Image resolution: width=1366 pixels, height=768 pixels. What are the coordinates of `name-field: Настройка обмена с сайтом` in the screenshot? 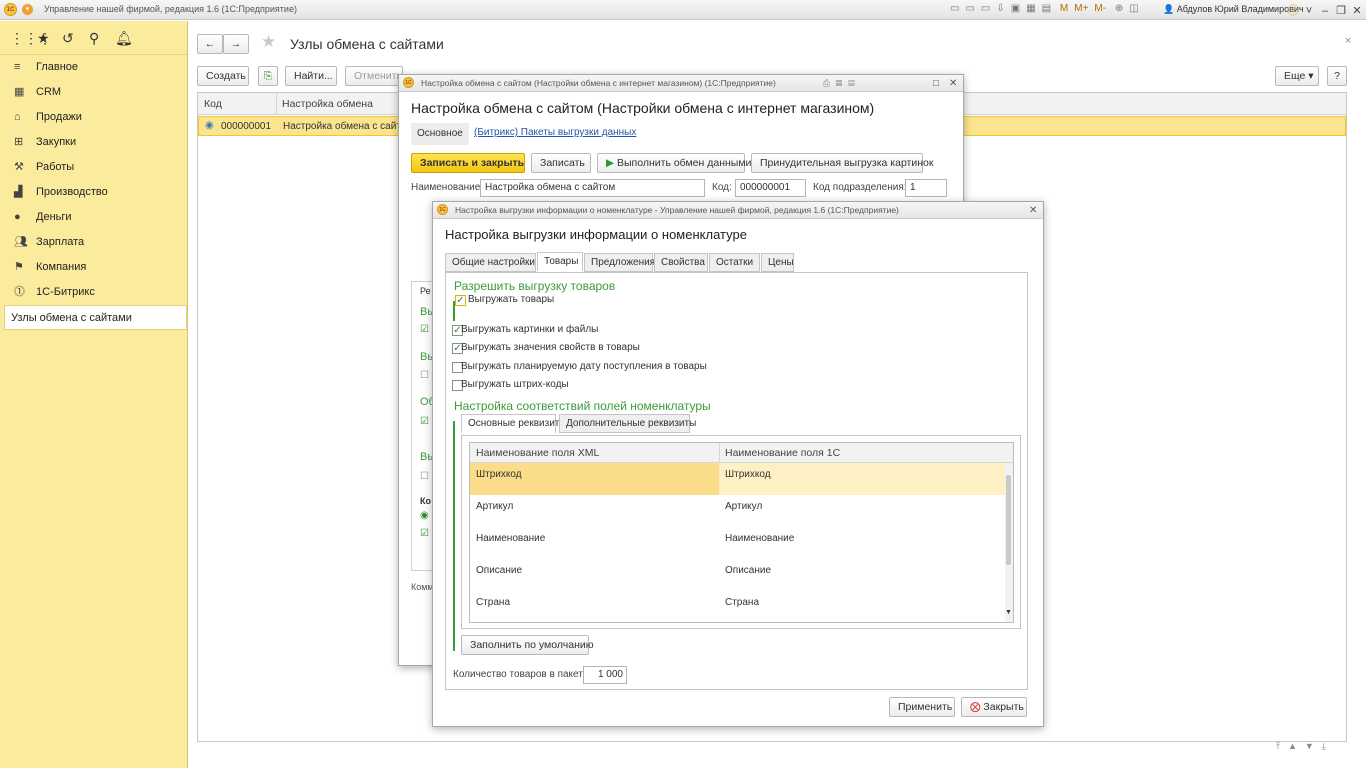 It's located at (592, 188).